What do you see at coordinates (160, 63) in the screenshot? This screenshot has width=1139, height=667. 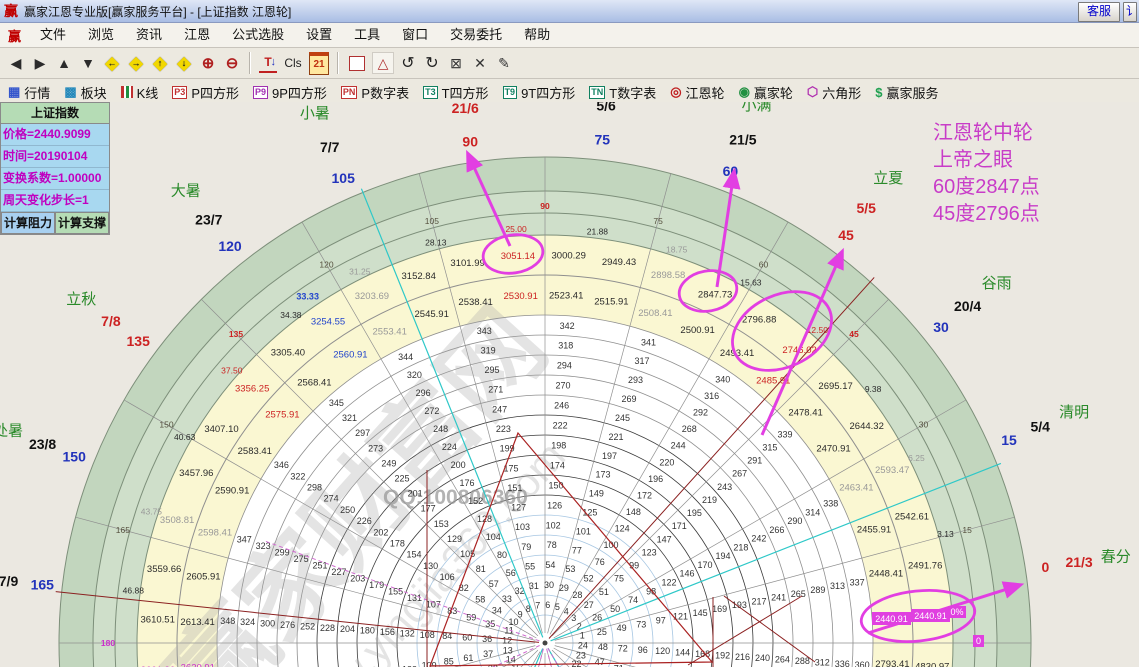 I see `diamond-up-icon: ◆ ↑` at bounding box center [160, 63].